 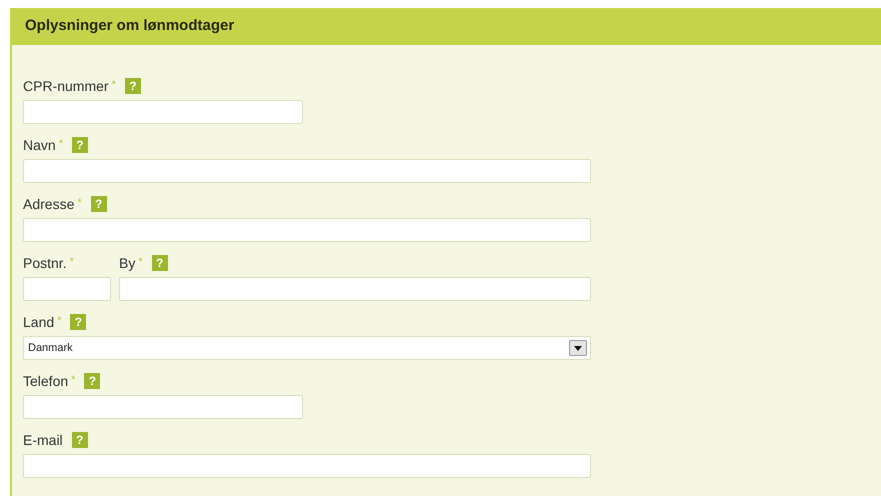 What do you see at coordinates (48, 204) in the screenshot?
I see `field-label: Adresse` at bounding box center [48, 204].